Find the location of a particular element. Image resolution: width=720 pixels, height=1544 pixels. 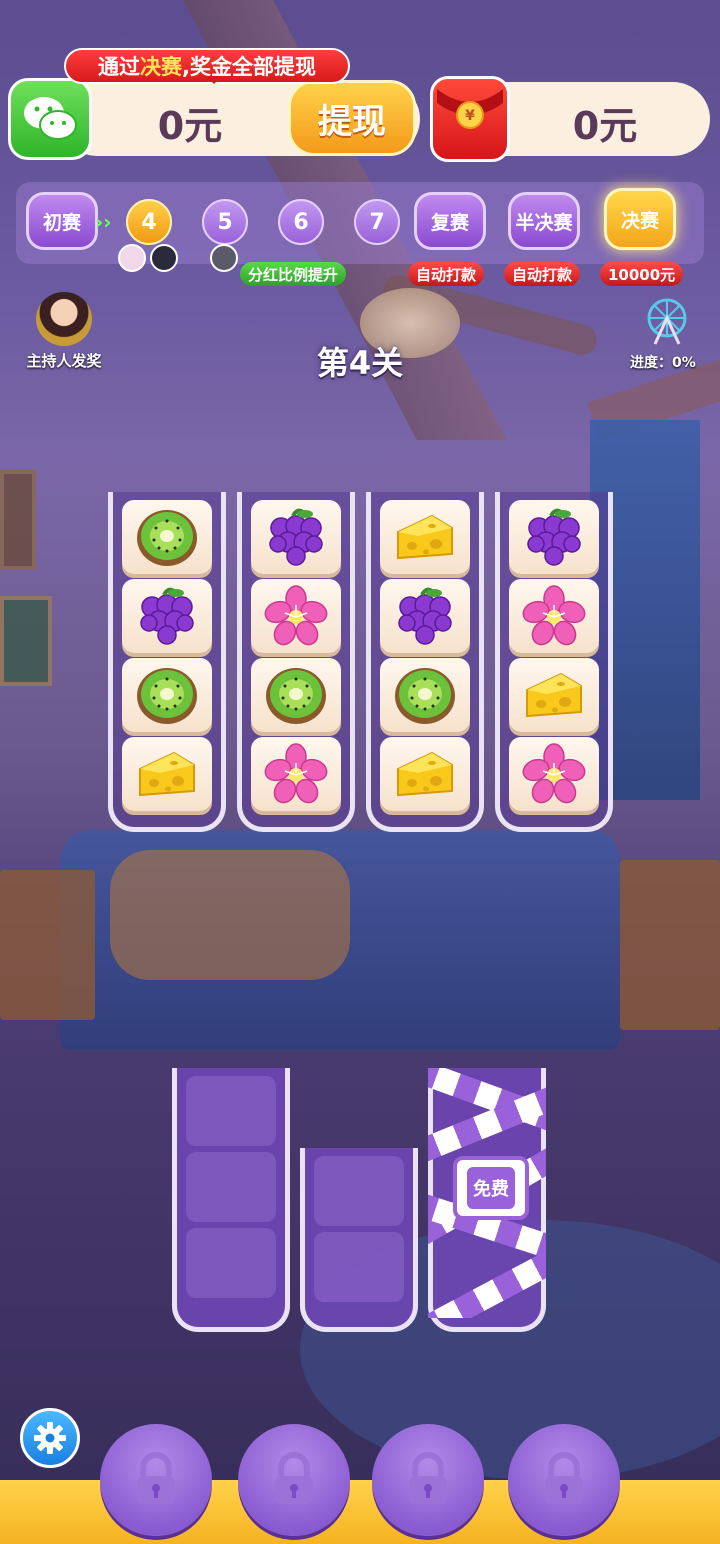

settings-button is located at coordinates (50, 1438).